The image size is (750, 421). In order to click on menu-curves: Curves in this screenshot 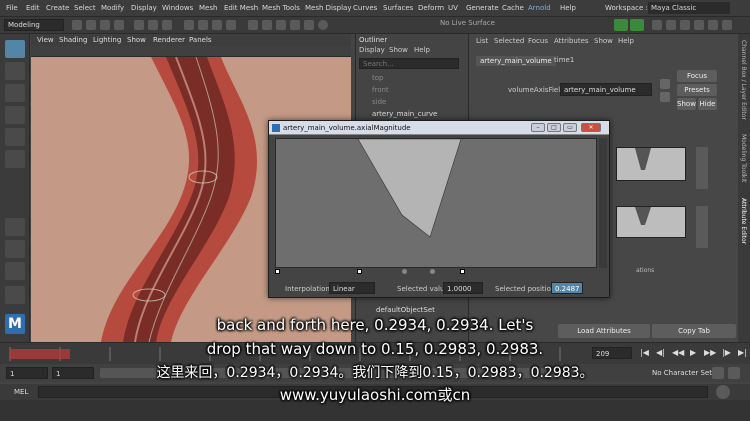, I will do `click(365, 8)`.